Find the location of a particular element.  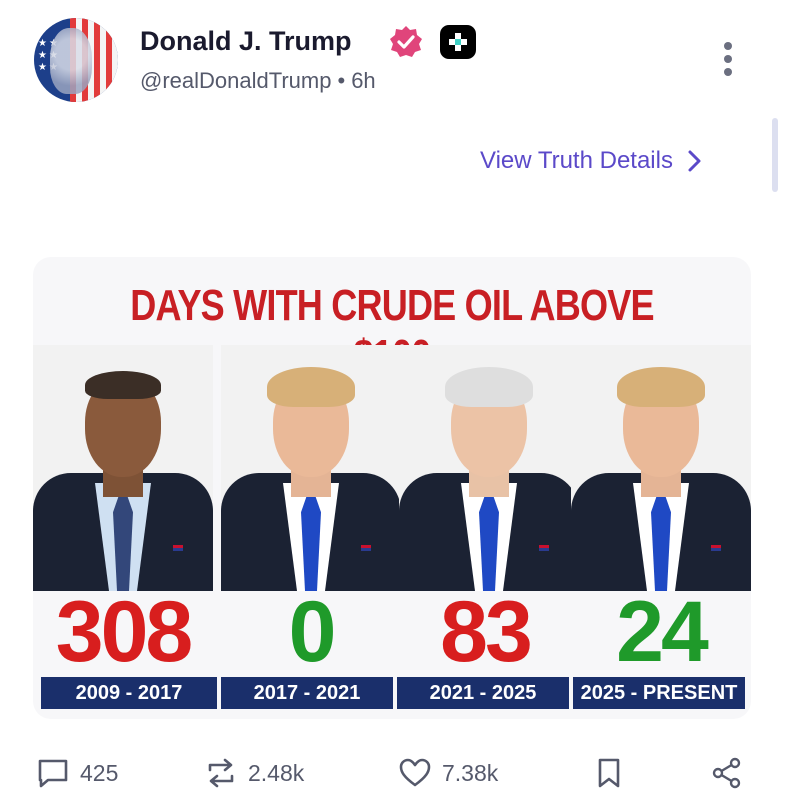

handle: @realDonaldTrump is located at coordinates (235, 80).